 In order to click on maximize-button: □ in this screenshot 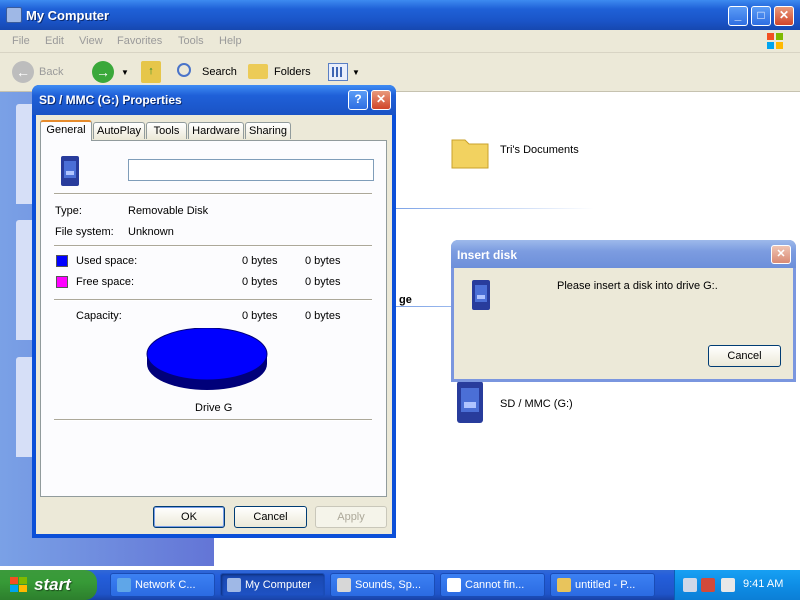, I will do `click(761, 16)`.